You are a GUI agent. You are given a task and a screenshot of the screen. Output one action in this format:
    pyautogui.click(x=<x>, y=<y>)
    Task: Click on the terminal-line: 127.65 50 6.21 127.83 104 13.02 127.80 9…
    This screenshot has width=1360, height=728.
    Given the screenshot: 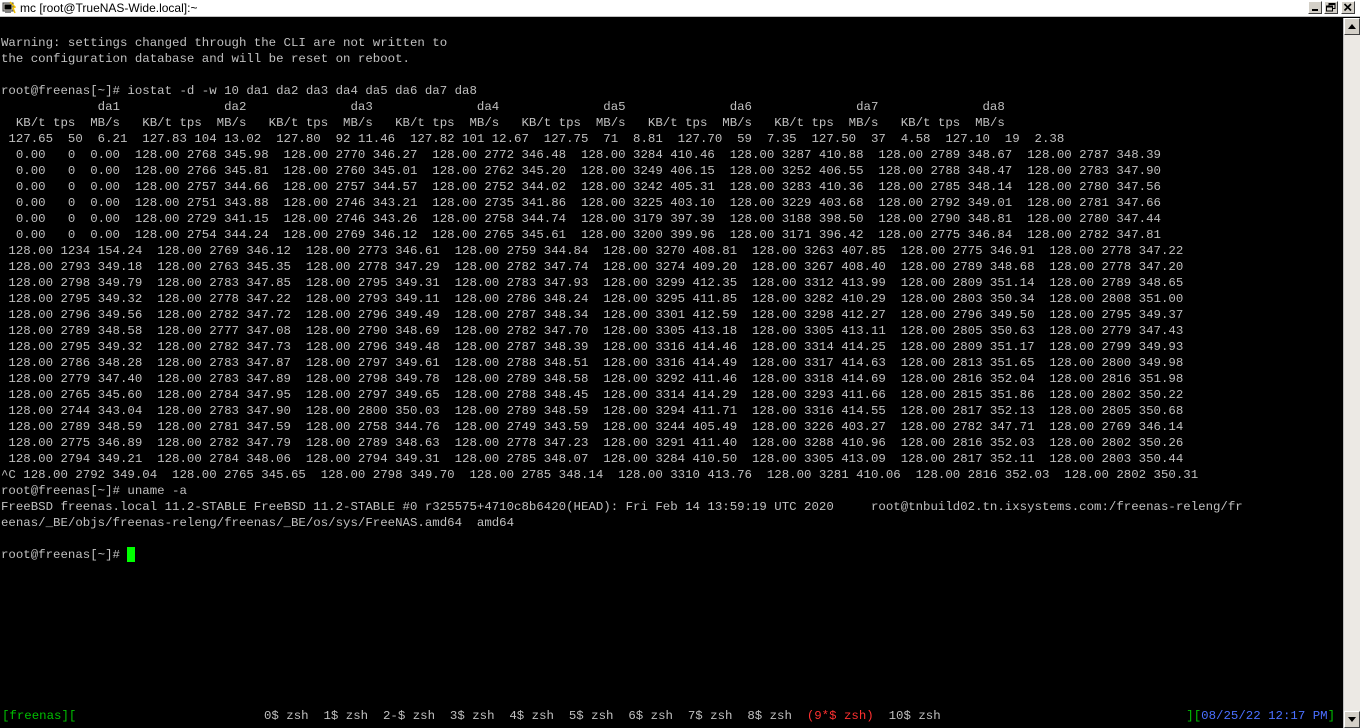 What is the action you would take?
    pyautogui.click(x=533, y=139)
    